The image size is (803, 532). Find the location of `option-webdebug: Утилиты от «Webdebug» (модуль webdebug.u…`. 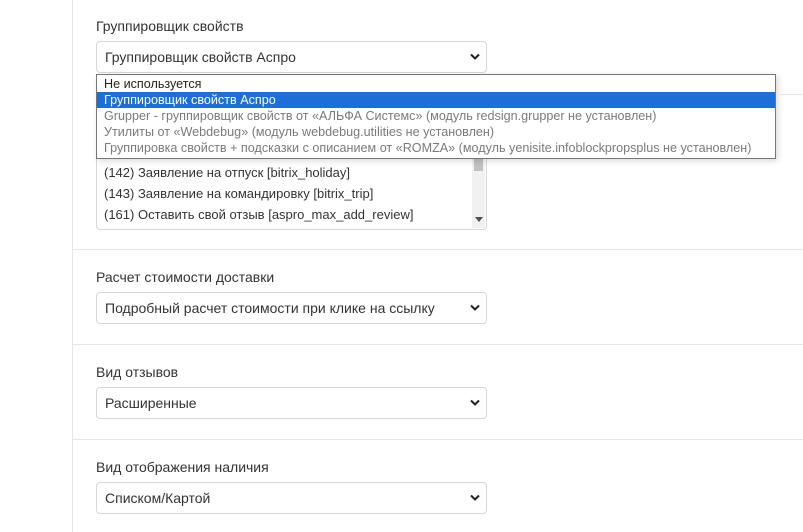

option-webdebug: Утилиты от «Webdebug» (модуль webdebug.u… is located at coordinates (299, 132).